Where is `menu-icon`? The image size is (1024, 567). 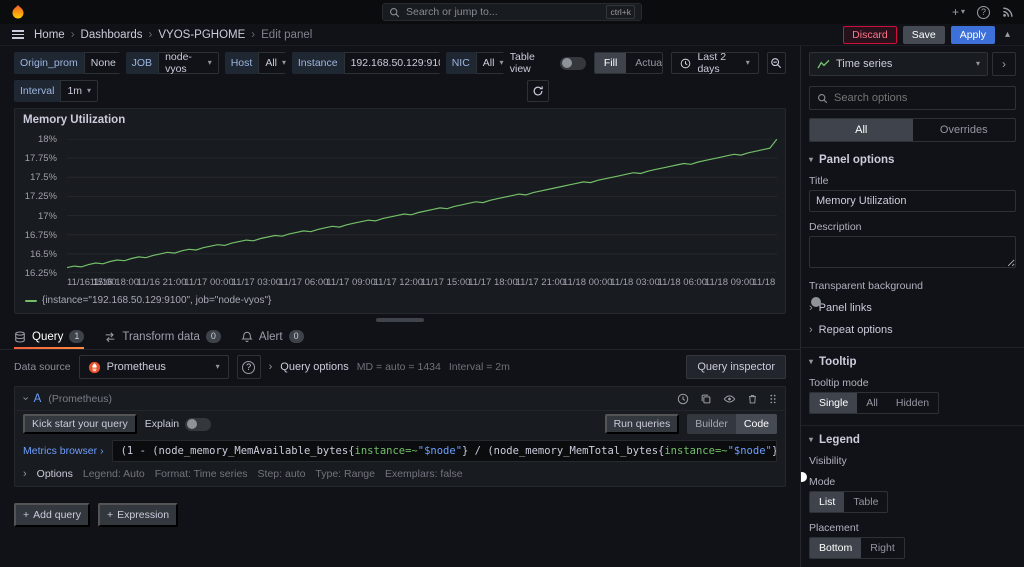 menu-icon is located at coordinates (18, 34).